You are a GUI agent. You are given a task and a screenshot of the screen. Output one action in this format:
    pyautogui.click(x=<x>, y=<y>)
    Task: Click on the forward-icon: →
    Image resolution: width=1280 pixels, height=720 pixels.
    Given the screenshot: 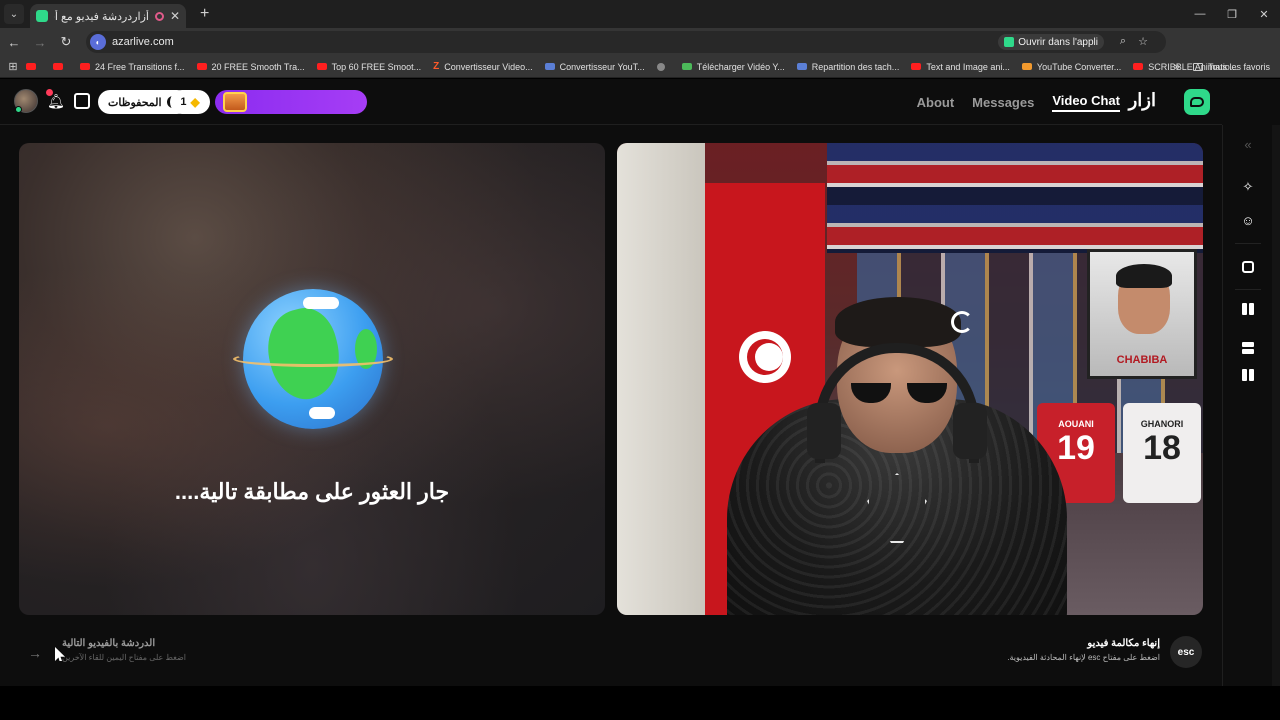 What is the action you would take?
    pyautogui.click(x=40, y=42)
    